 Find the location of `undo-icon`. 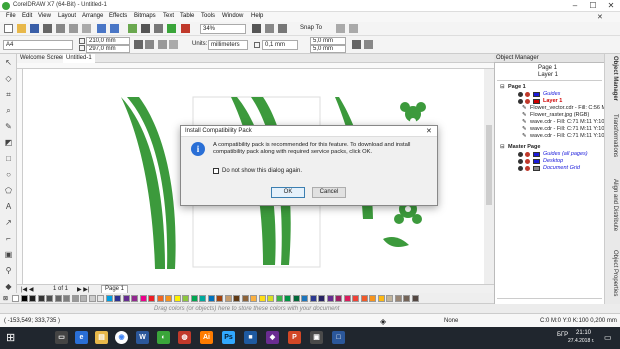

undo-icon is located at coordinates (101, 28).